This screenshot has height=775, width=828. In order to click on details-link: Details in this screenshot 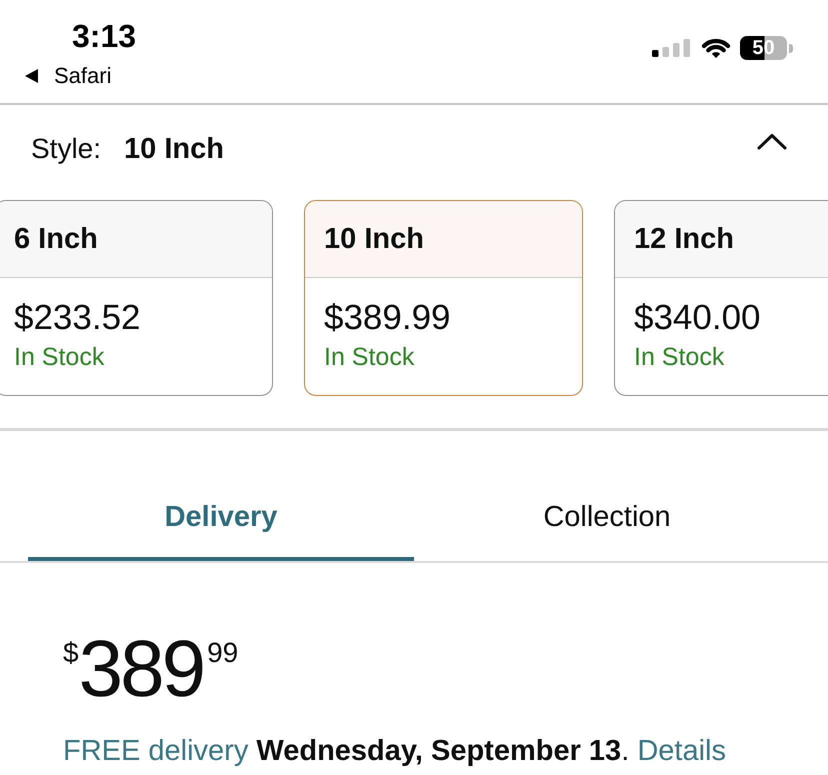, I will do `click(681, 751)`.